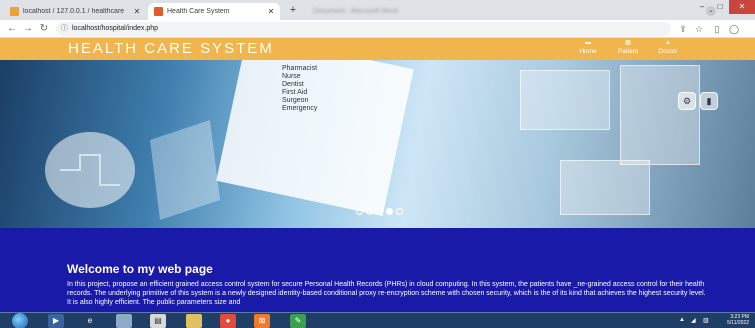  I want to click on profession-item: Dentist, so click(293, 84).